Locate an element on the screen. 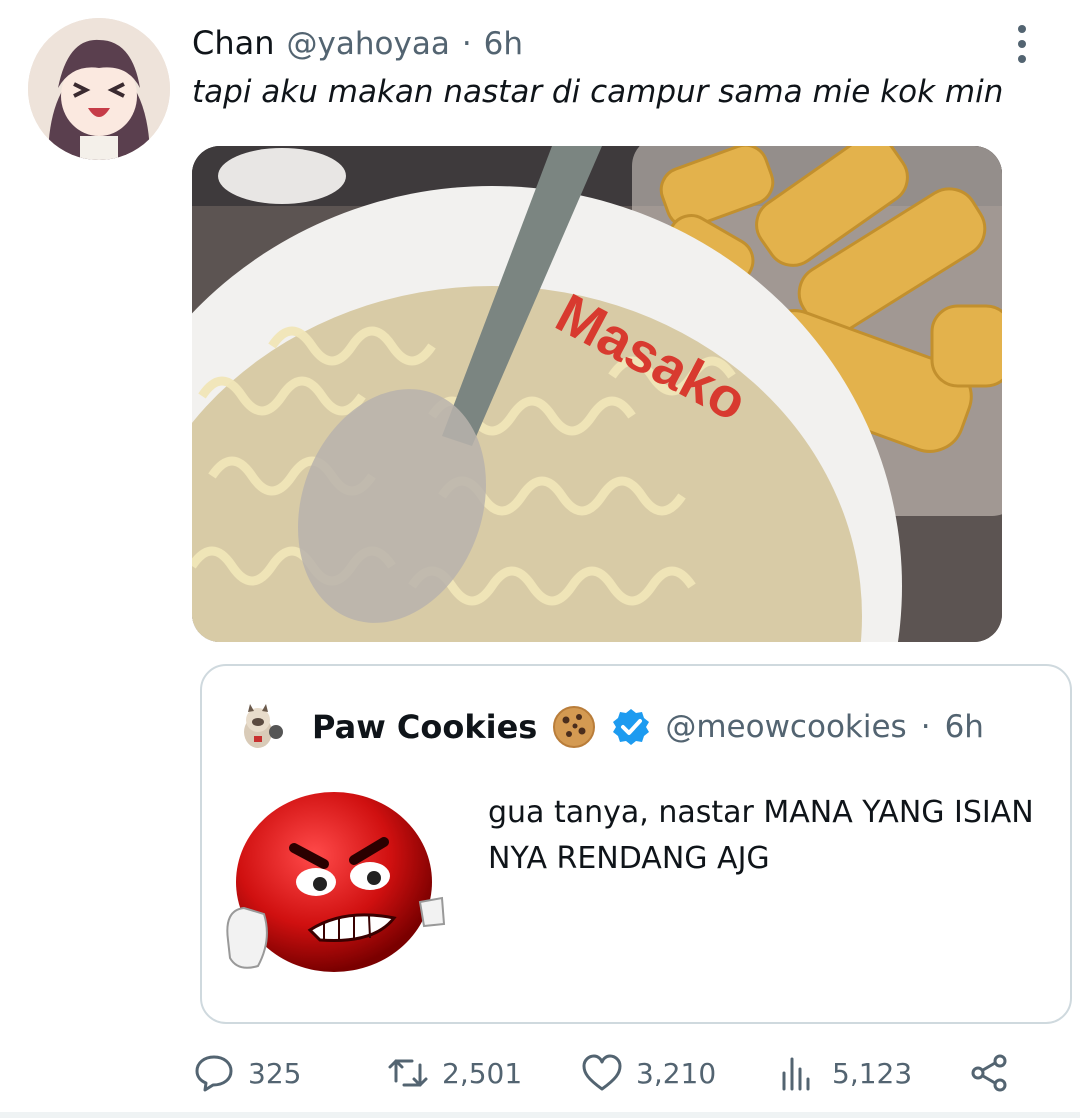  reply-icon is located at coordinates (214, 1073).